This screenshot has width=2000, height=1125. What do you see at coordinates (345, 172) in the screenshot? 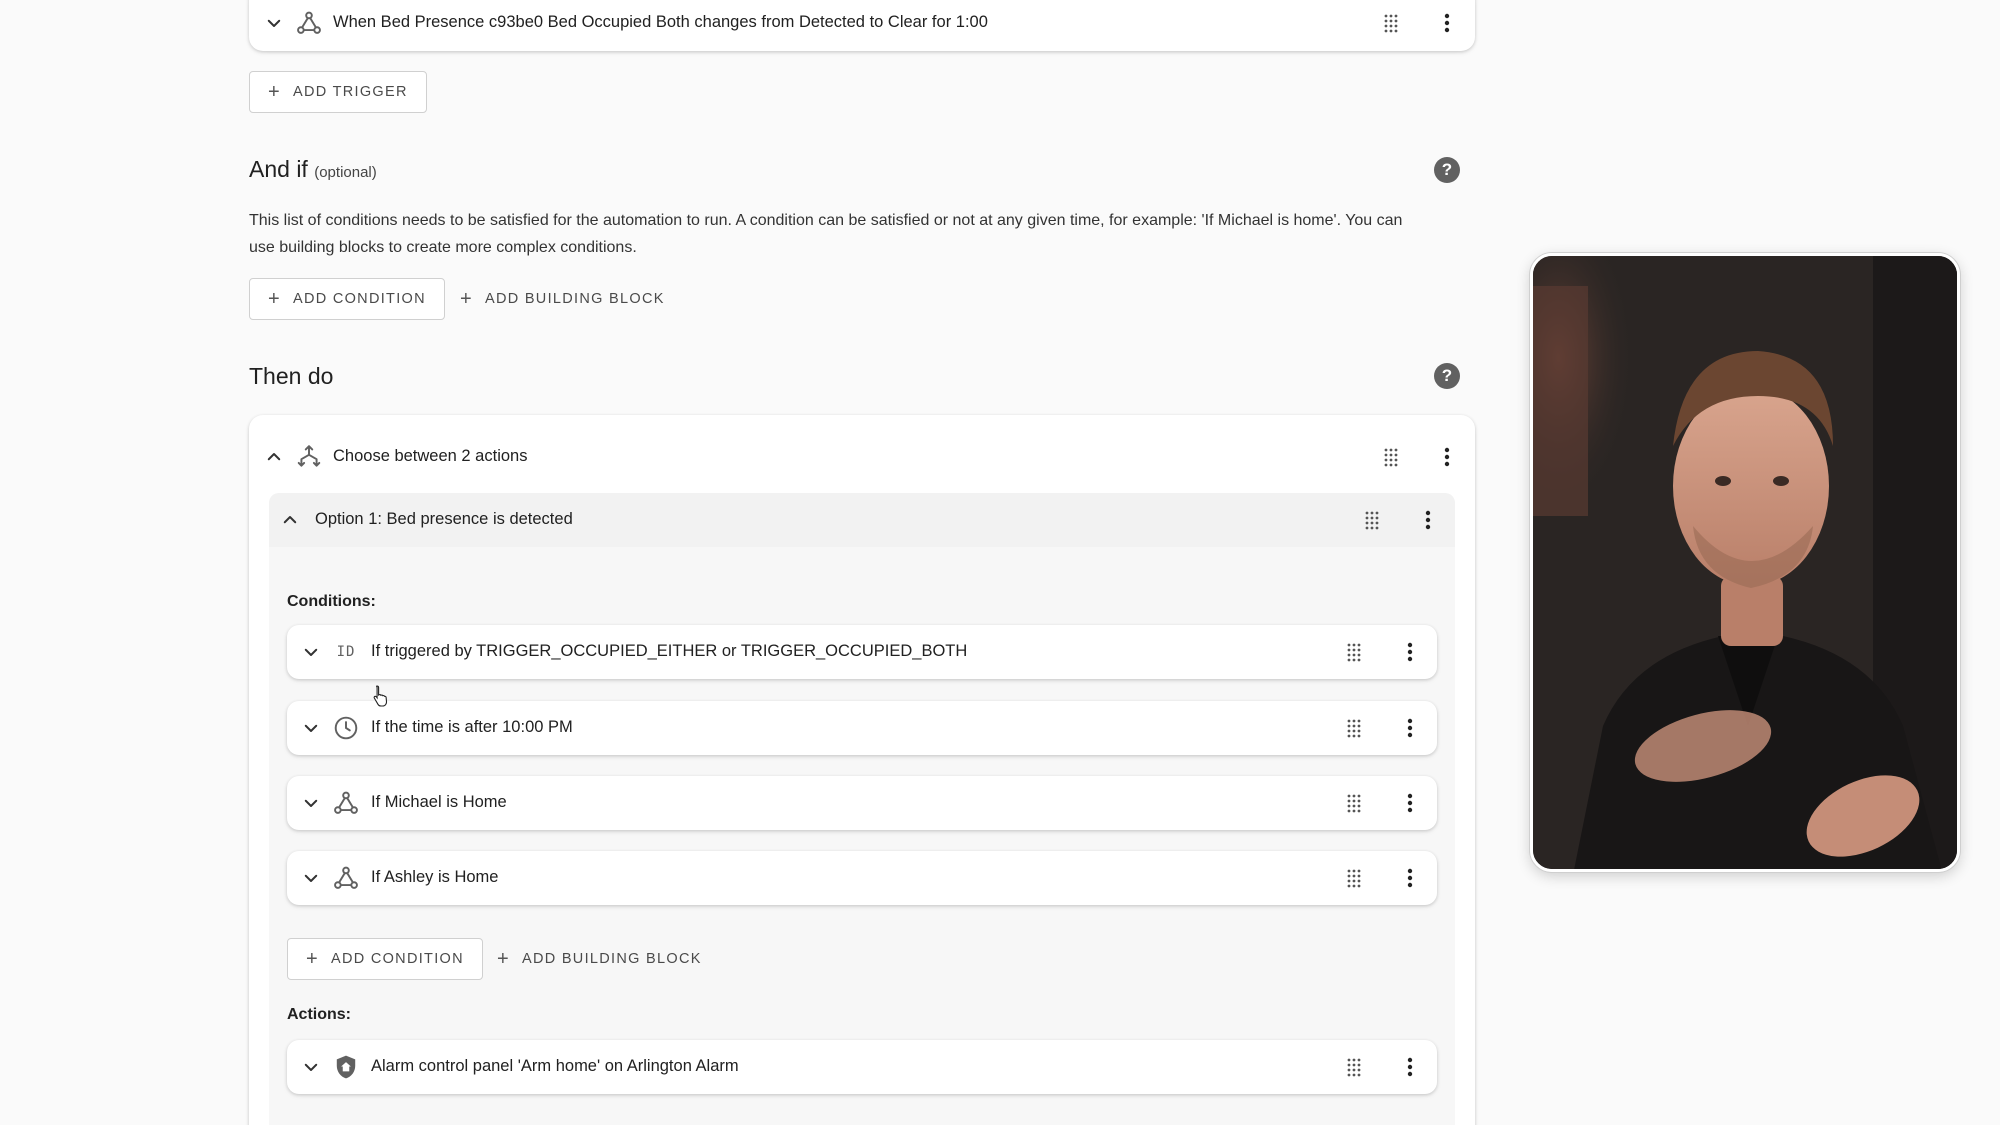
I see `and-if-optional: (optional)` at bounding box center [345, 172].